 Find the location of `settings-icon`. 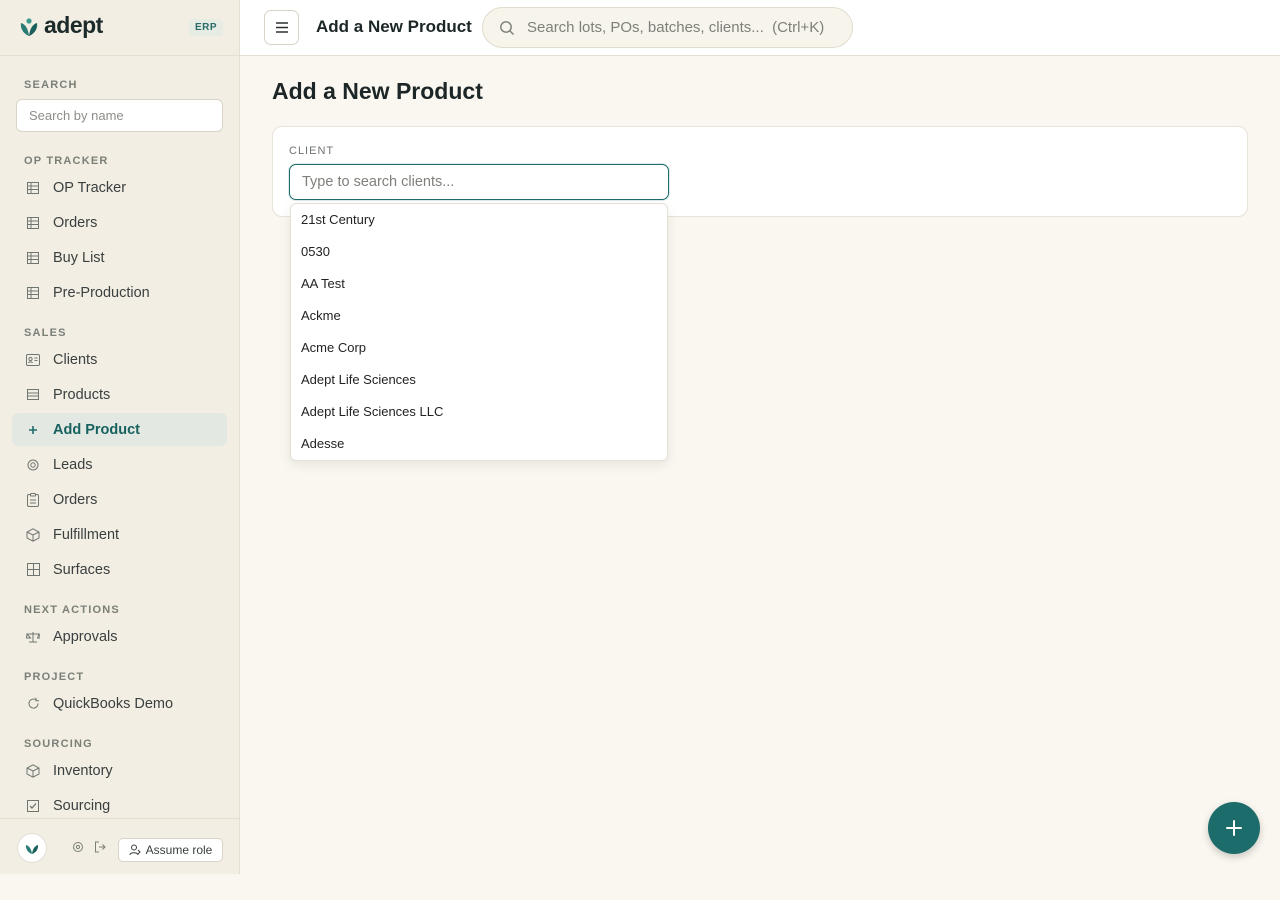

settings-icon is located at coordinates (78, 847).